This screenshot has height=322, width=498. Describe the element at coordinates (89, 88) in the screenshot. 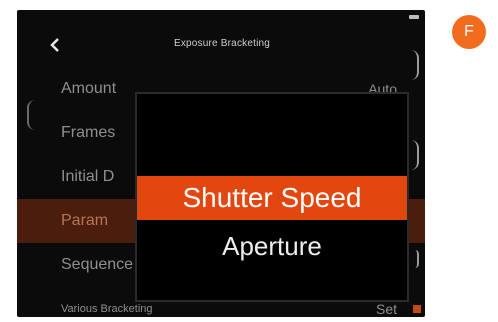

I see `menu-item-label: Amount` at that location.